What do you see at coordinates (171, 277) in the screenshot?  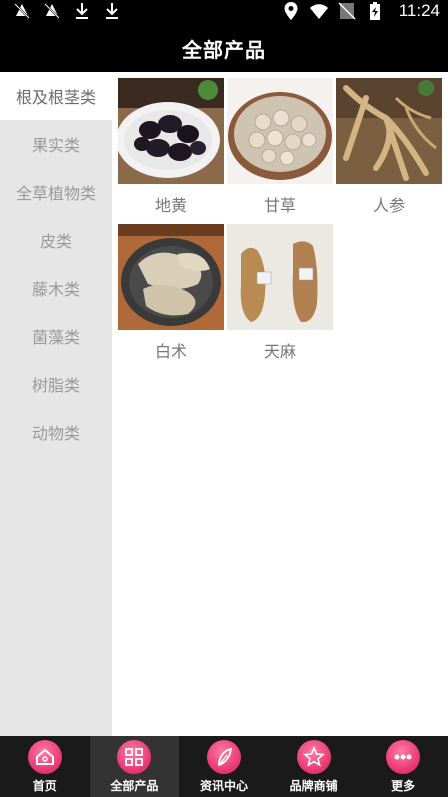 I see `product-image-baizhu` at bounding box center [171, 277].